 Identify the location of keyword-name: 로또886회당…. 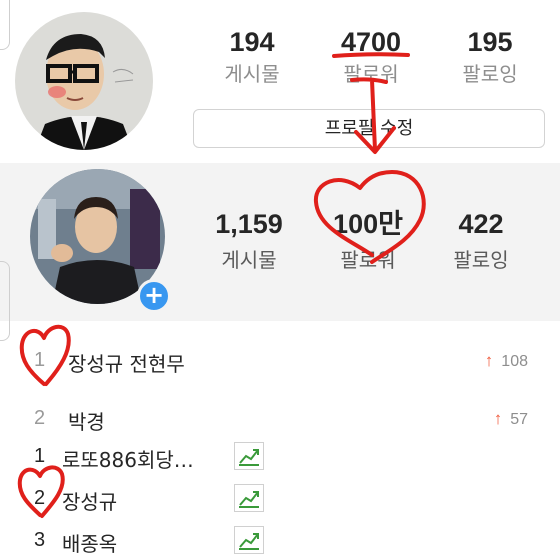
(128, 460).